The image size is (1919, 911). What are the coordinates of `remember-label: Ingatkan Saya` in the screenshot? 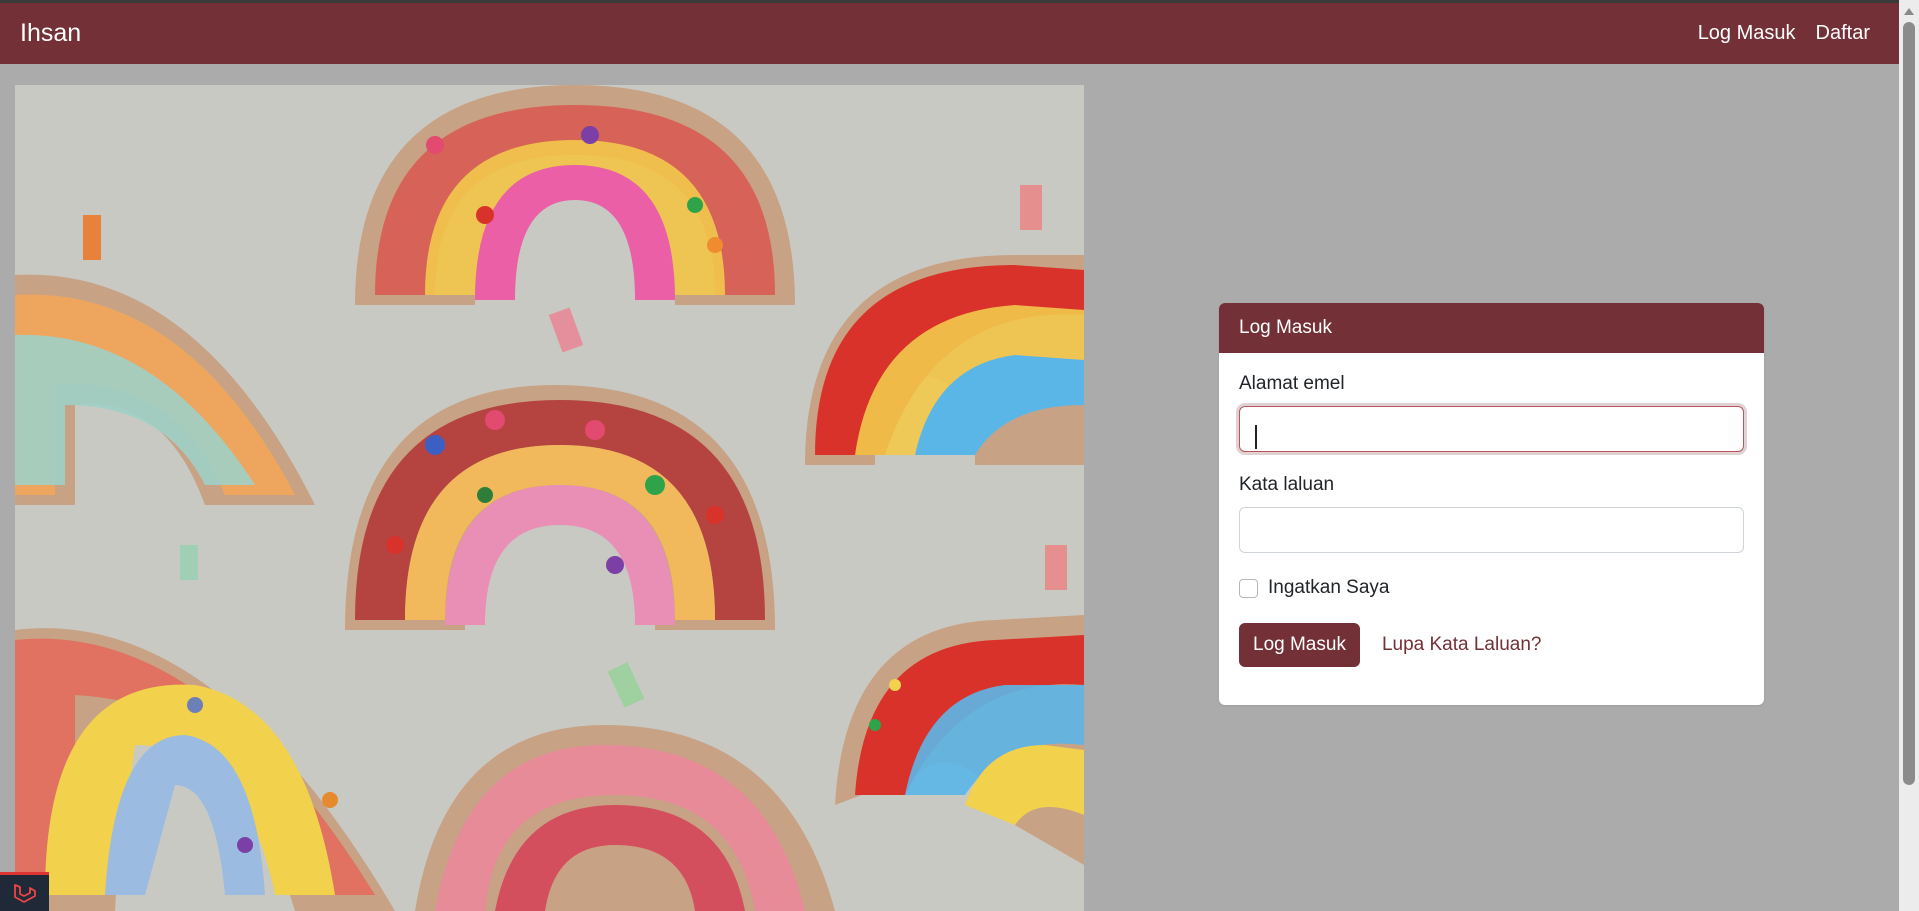 It's located at (1328, 588).